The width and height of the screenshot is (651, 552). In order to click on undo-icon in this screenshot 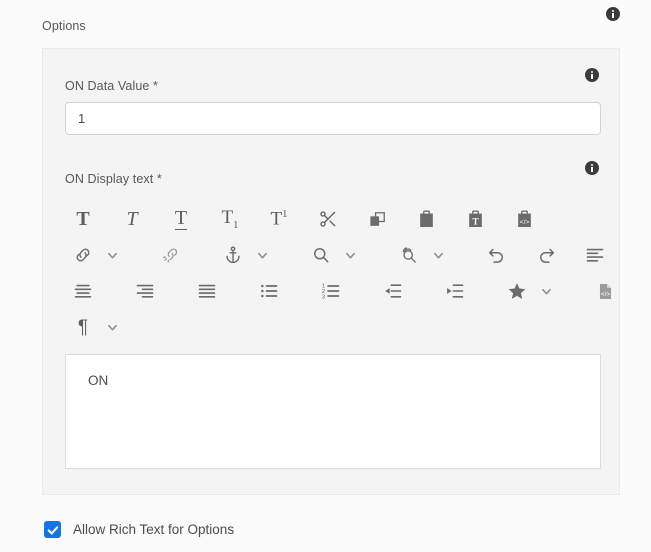, I will do `click(497, 255)`.